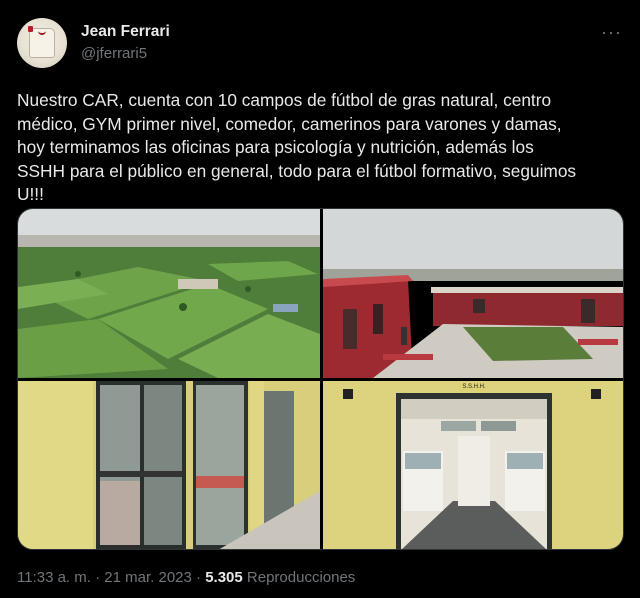 This screenshot has width=640, height=598. I want to click on jersey-icon, so click(42, 43).